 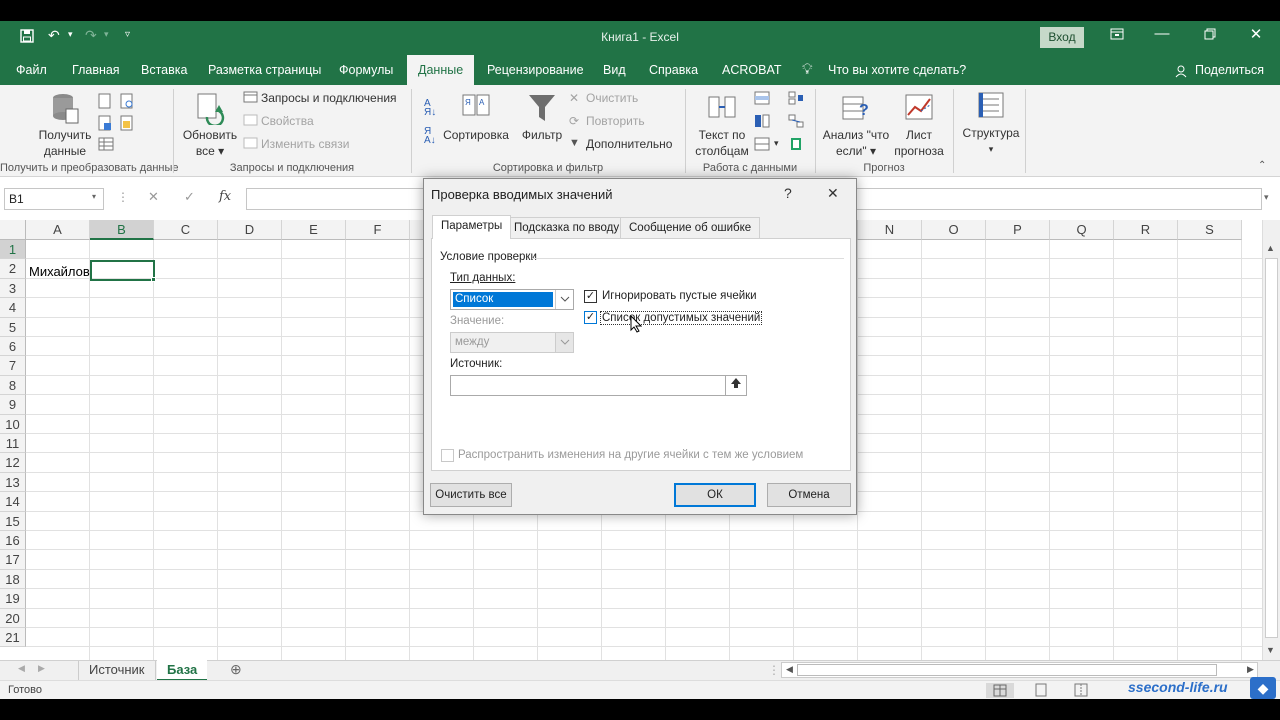 What do you see at coordinates (13, 405) in the screenshot?
I see `row-header-9: 9` at bounding box center [13, 405].